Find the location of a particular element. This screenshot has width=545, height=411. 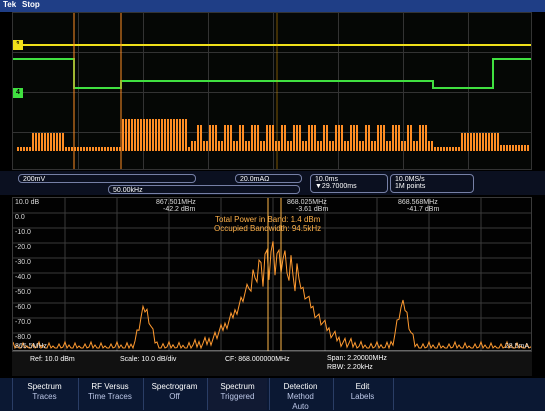

db-tick-3: -20.0 is located at coordinates (23, 247).